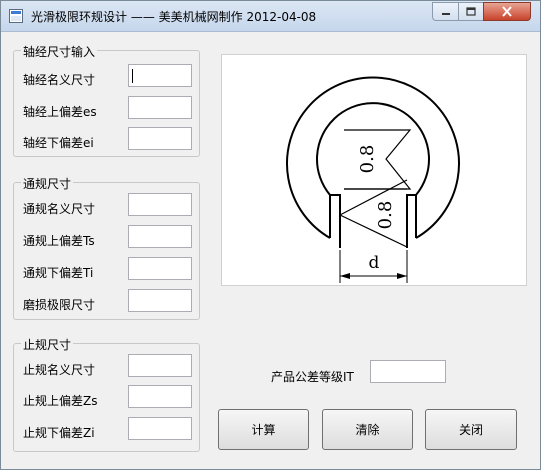 The height and width of the screenshot is (470, 541). Describe the element at coordinates (59, 370) in the screenshot. I see `nogo-nominal-label: 止规名义尺寸` at that location.